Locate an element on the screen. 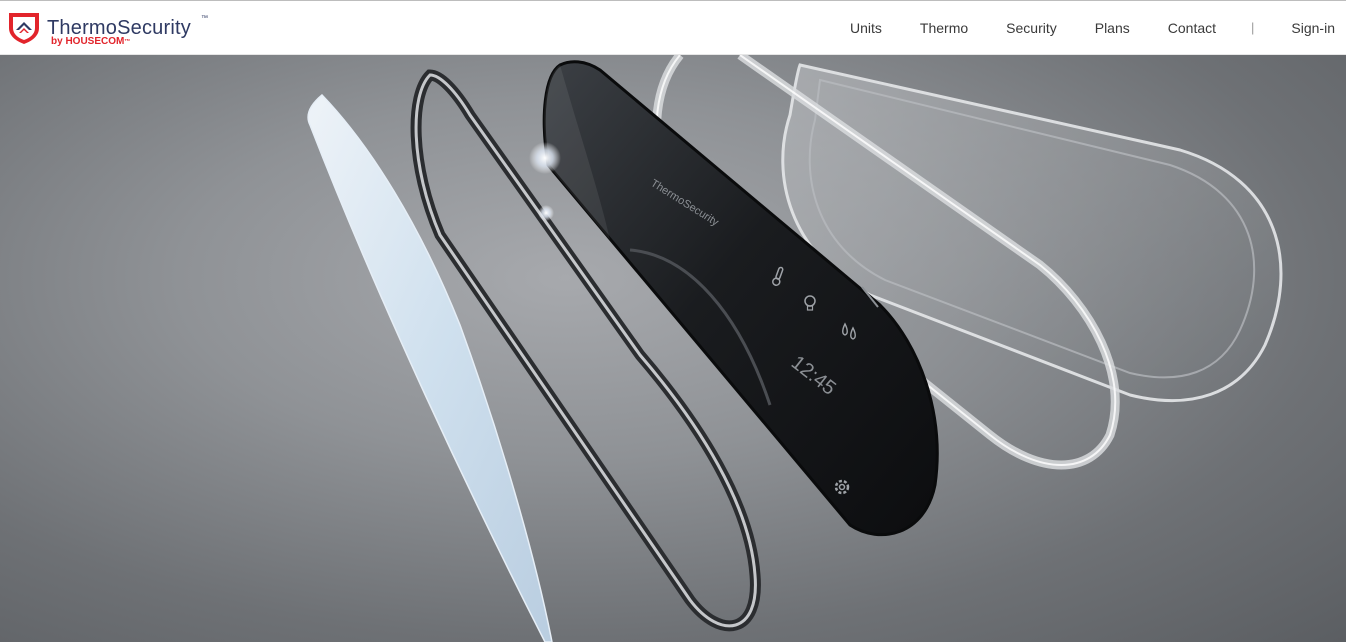 The image size is (1346, 642). nav-link-units: Units is located at coordinates (866, 28).